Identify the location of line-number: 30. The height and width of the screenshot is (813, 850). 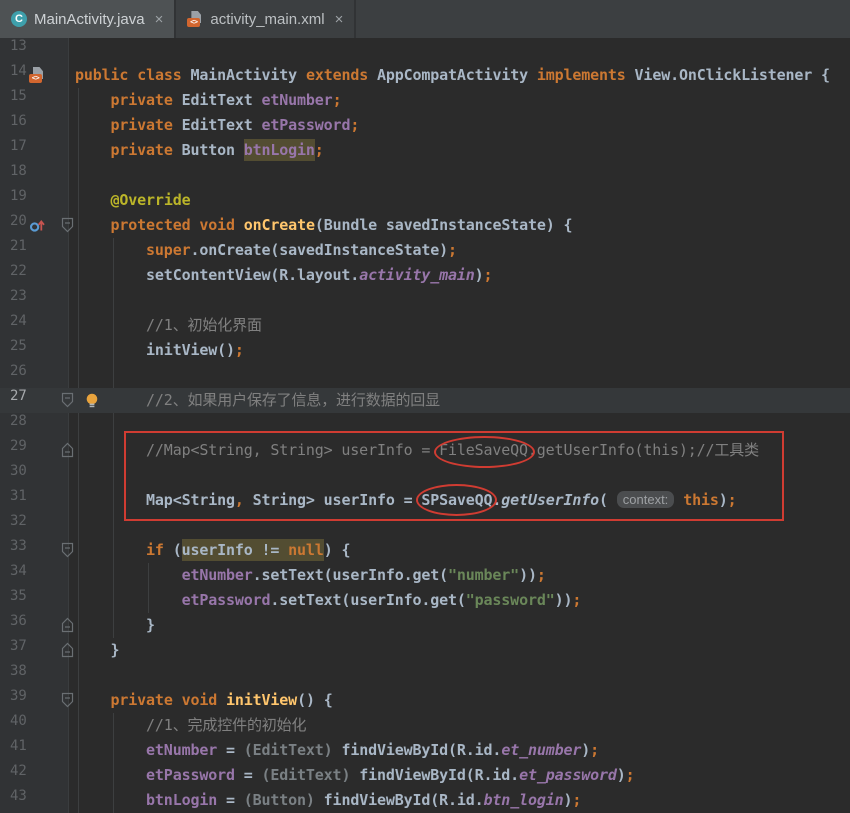
(18, 471).